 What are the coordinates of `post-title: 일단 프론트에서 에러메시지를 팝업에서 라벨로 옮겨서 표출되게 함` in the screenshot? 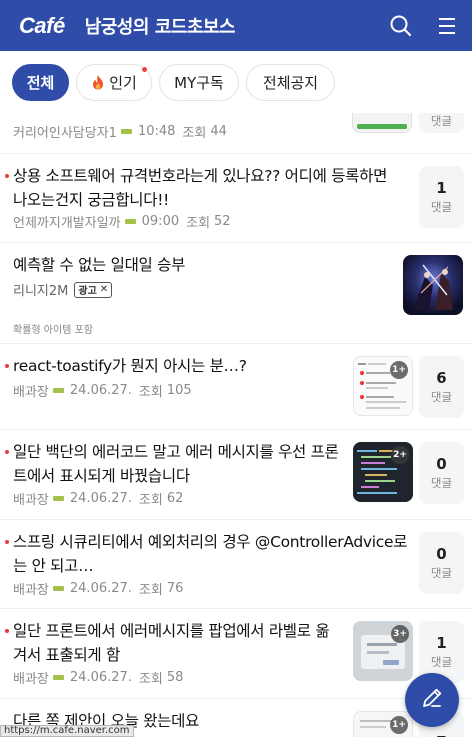 It's located at (178, 643).